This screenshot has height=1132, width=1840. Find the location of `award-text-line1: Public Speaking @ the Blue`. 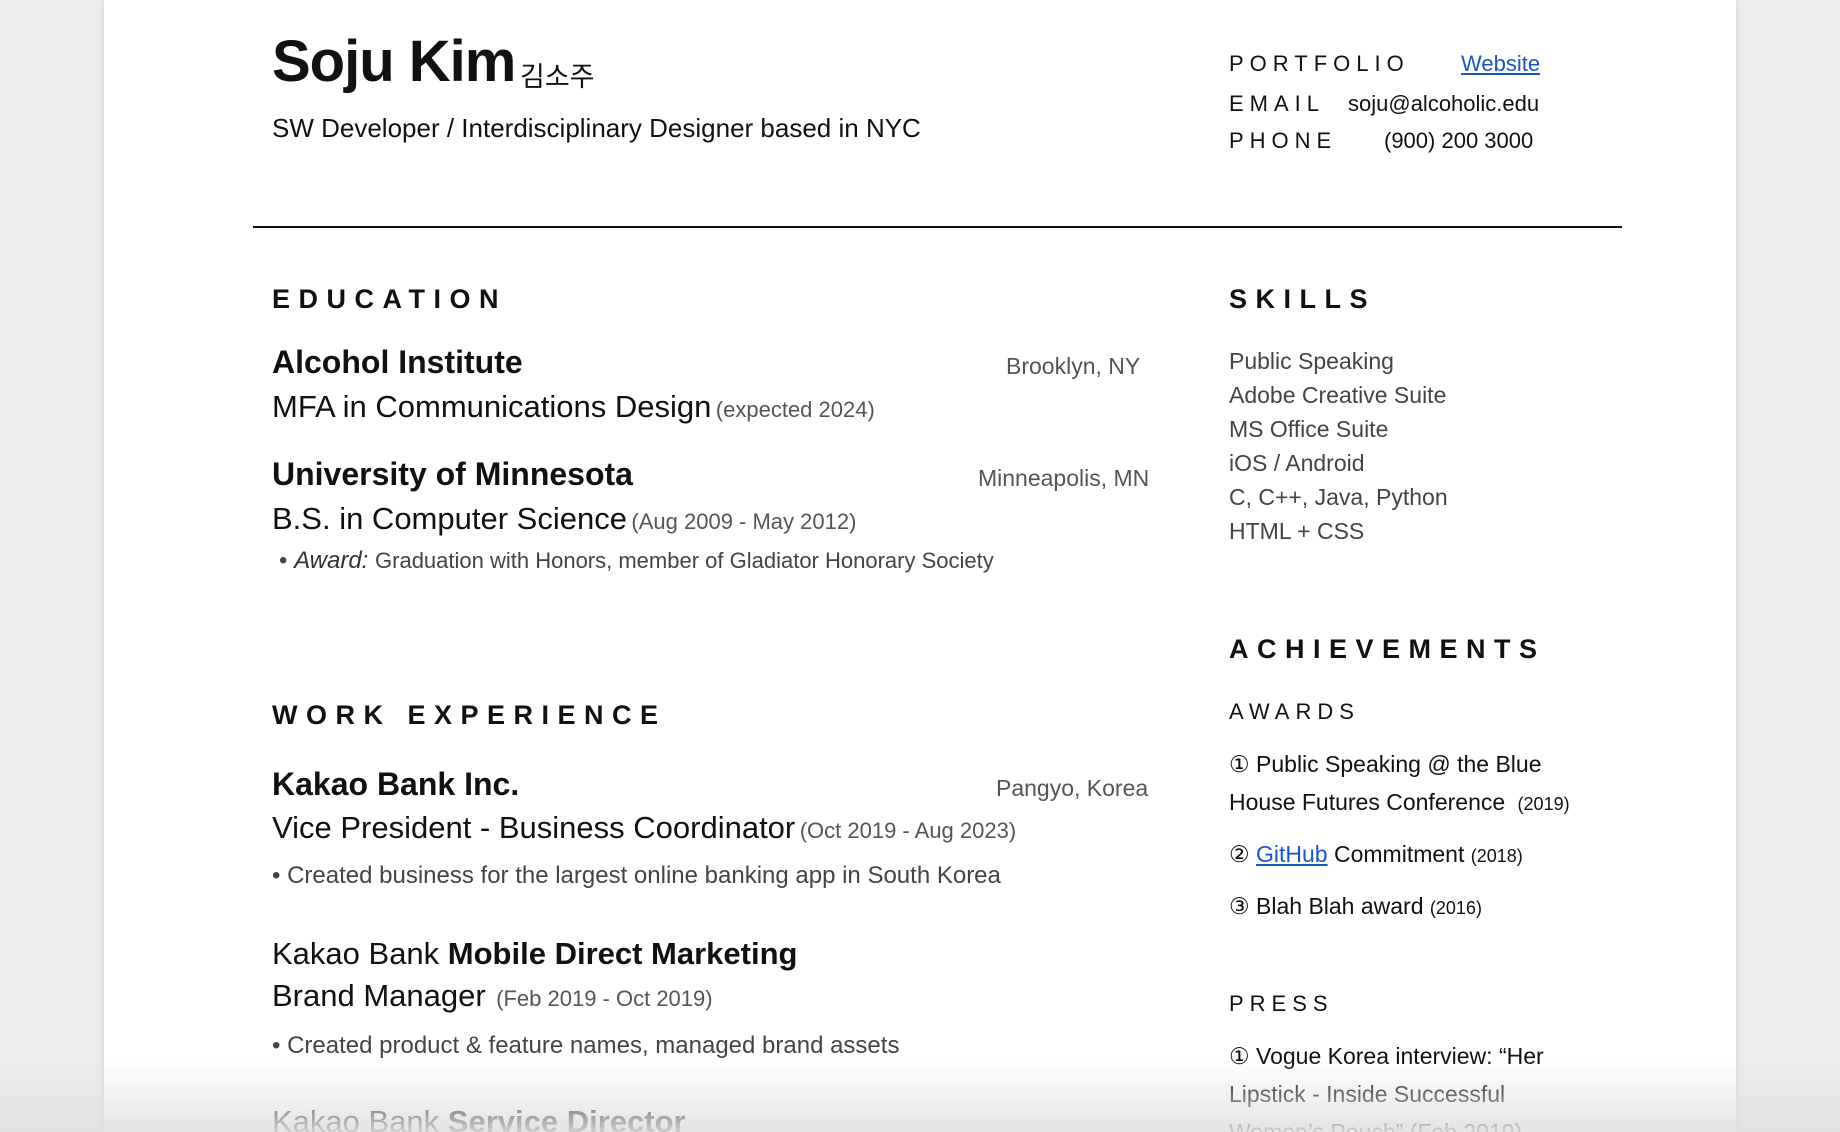

award-text-line1: Public Speaking @ the Blue is located at coordinates (1399, 764).